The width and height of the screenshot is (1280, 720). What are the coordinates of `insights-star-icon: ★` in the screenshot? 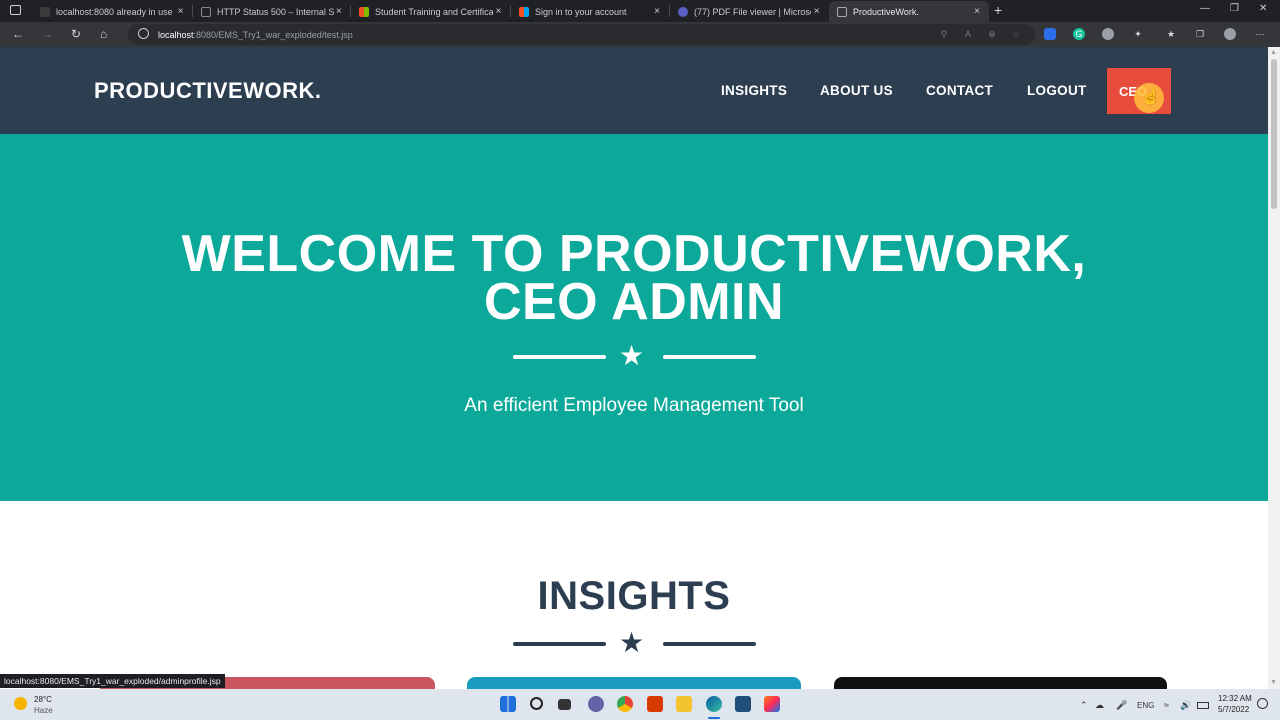 It's located at (632, 642).